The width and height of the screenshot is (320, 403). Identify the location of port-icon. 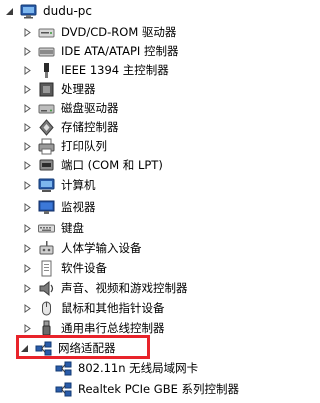
(46, 165).